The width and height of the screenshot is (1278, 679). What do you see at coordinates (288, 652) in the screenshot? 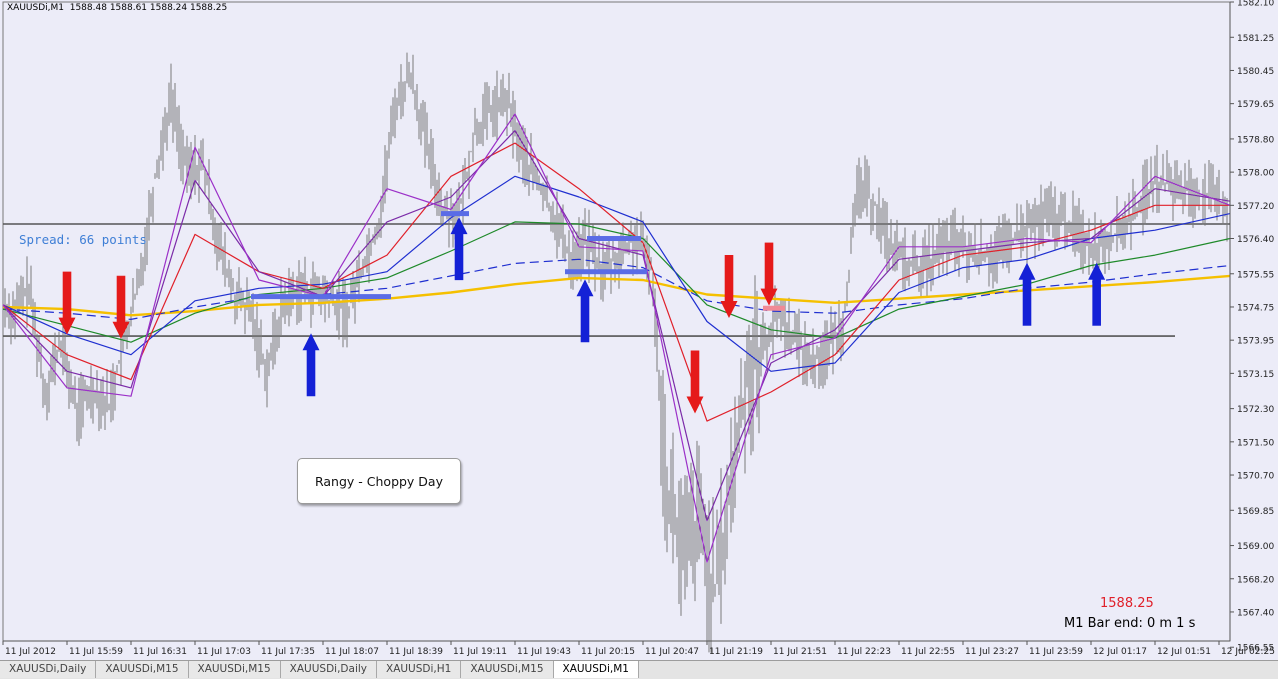
I see `time-tick-label: 11 Jul 17:35` at bounding box center [288, 652].